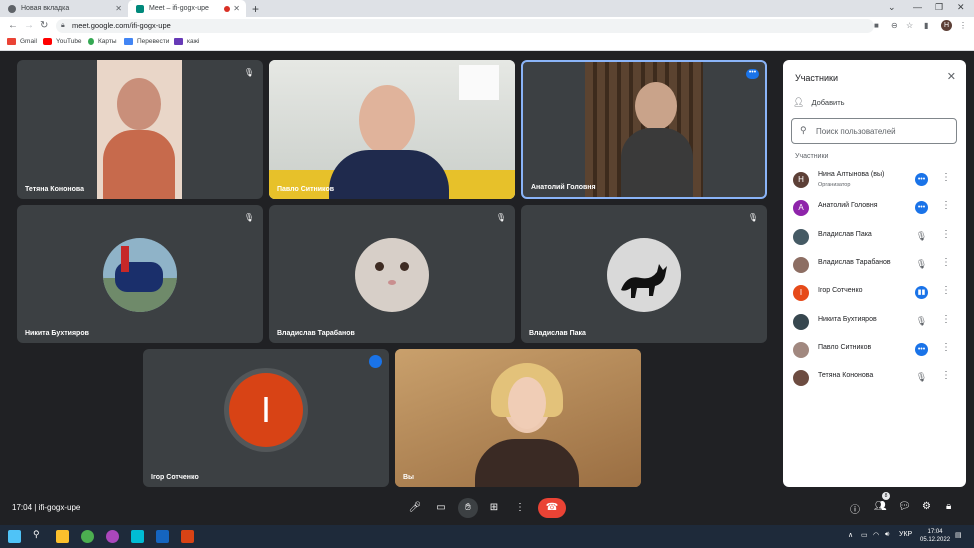 This screenshot has height=548, width=974. I want to click on add-people-button: 👤︎ Добавить, so click(819, 102).